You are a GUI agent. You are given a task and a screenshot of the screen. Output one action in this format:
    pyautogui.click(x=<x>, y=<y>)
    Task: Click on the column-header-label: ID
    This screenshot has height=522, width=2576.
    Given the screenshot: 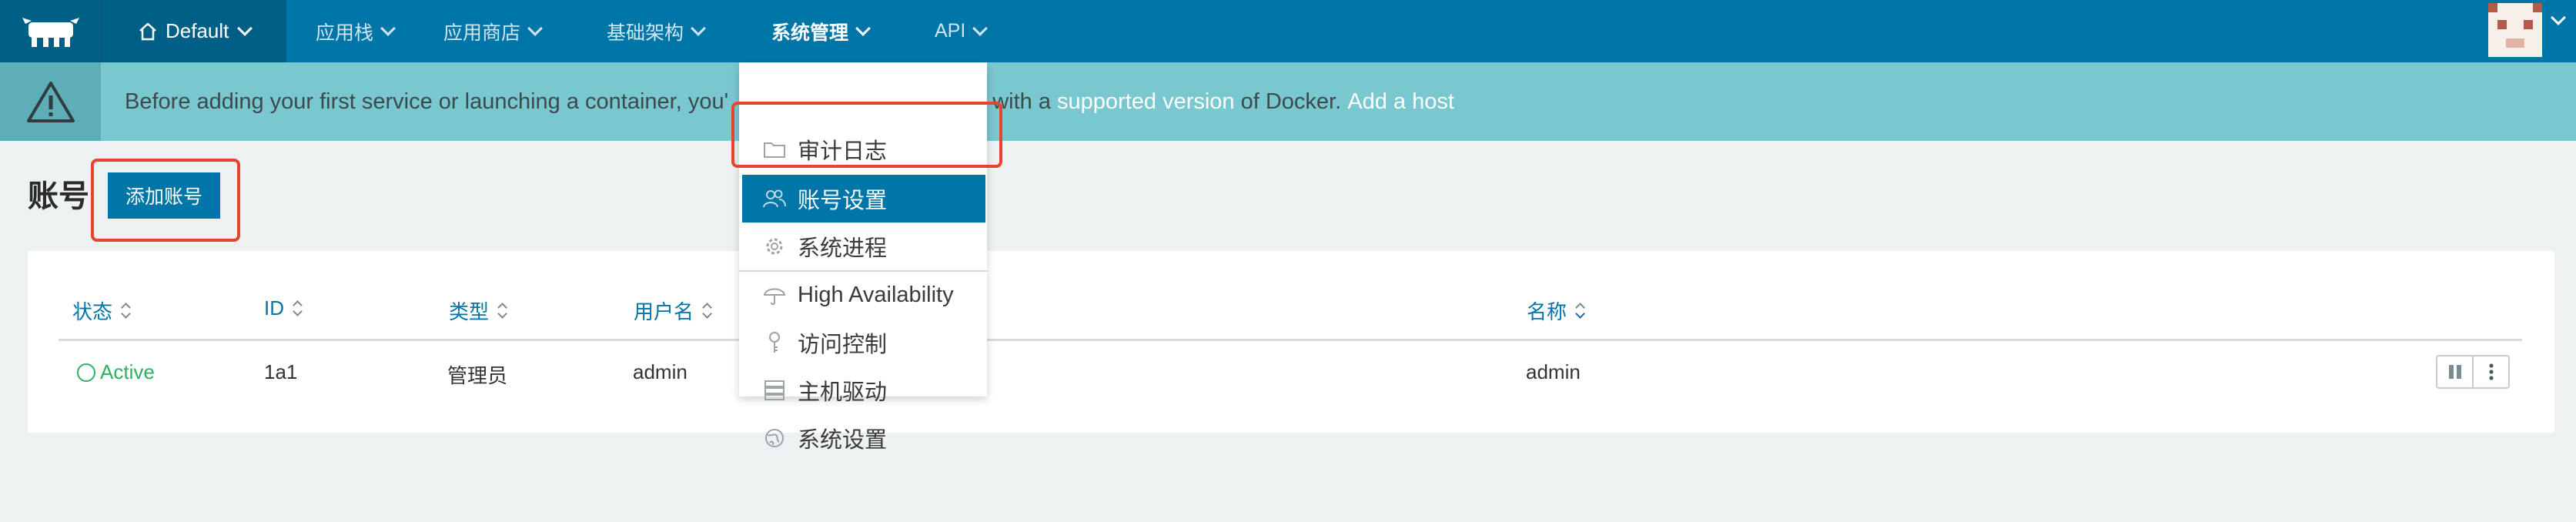 What is the action you would take?
    pyautogui.click(x=274, y=308)
    